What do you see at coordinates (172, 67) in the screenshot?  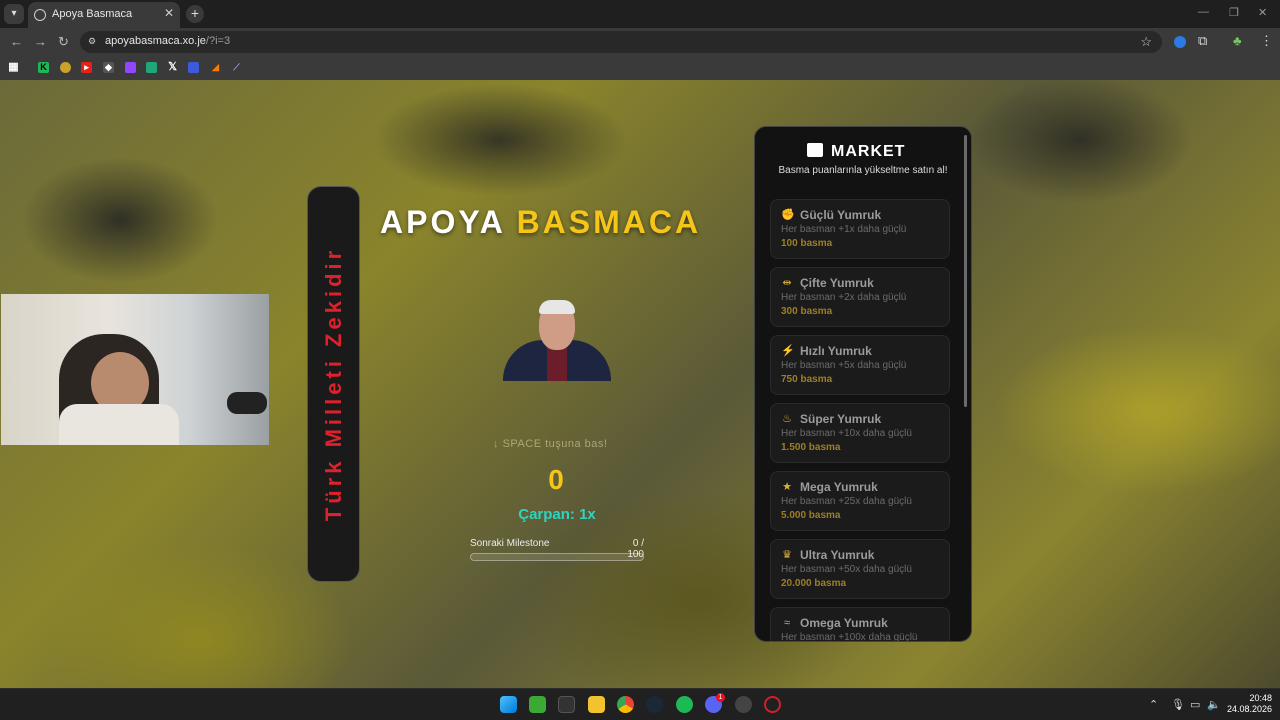 I see `x-bookmark-icon: 𝕏` at bounding box center [172, 67].